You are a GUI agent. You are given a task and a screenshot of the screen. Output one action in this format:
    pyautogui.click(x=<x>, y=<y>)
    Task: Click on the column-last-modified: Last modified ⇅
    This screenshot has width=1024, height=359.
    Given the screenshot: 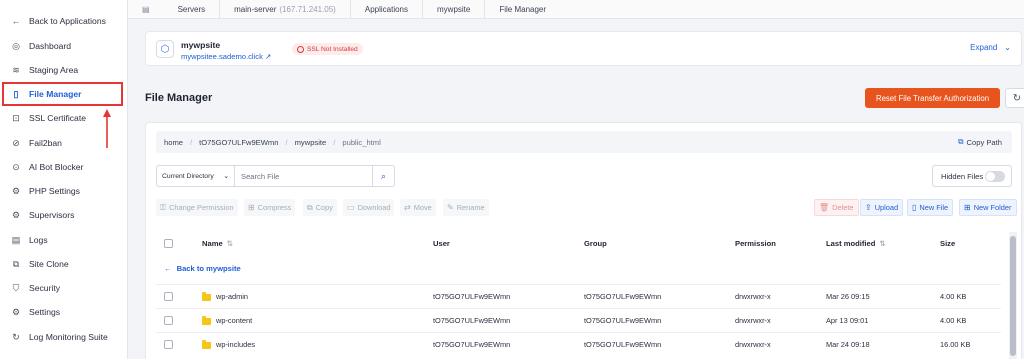 What is the action you would take?
    pyautogui.click(x=856, y=243)
    